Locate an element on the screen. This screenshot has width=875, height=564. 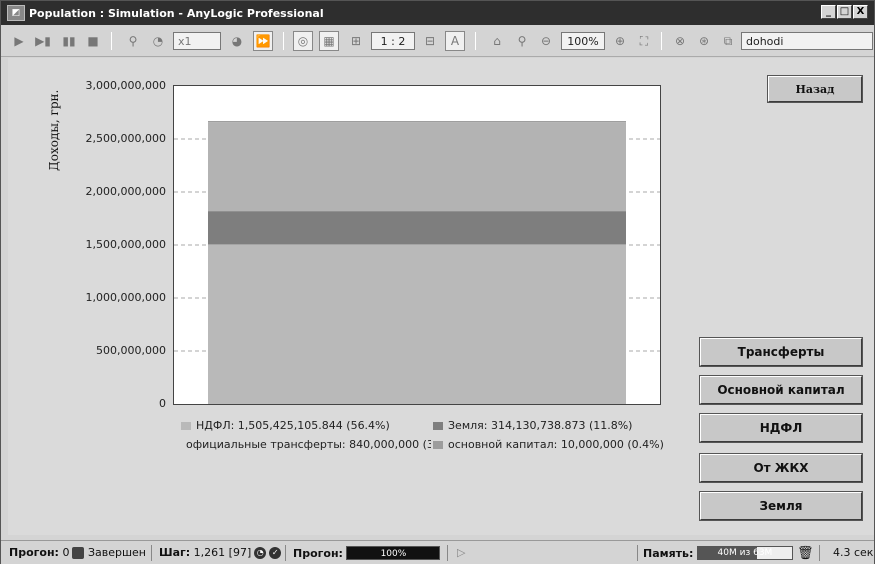
minimize-button: _ is located at coordinates (828, 12).